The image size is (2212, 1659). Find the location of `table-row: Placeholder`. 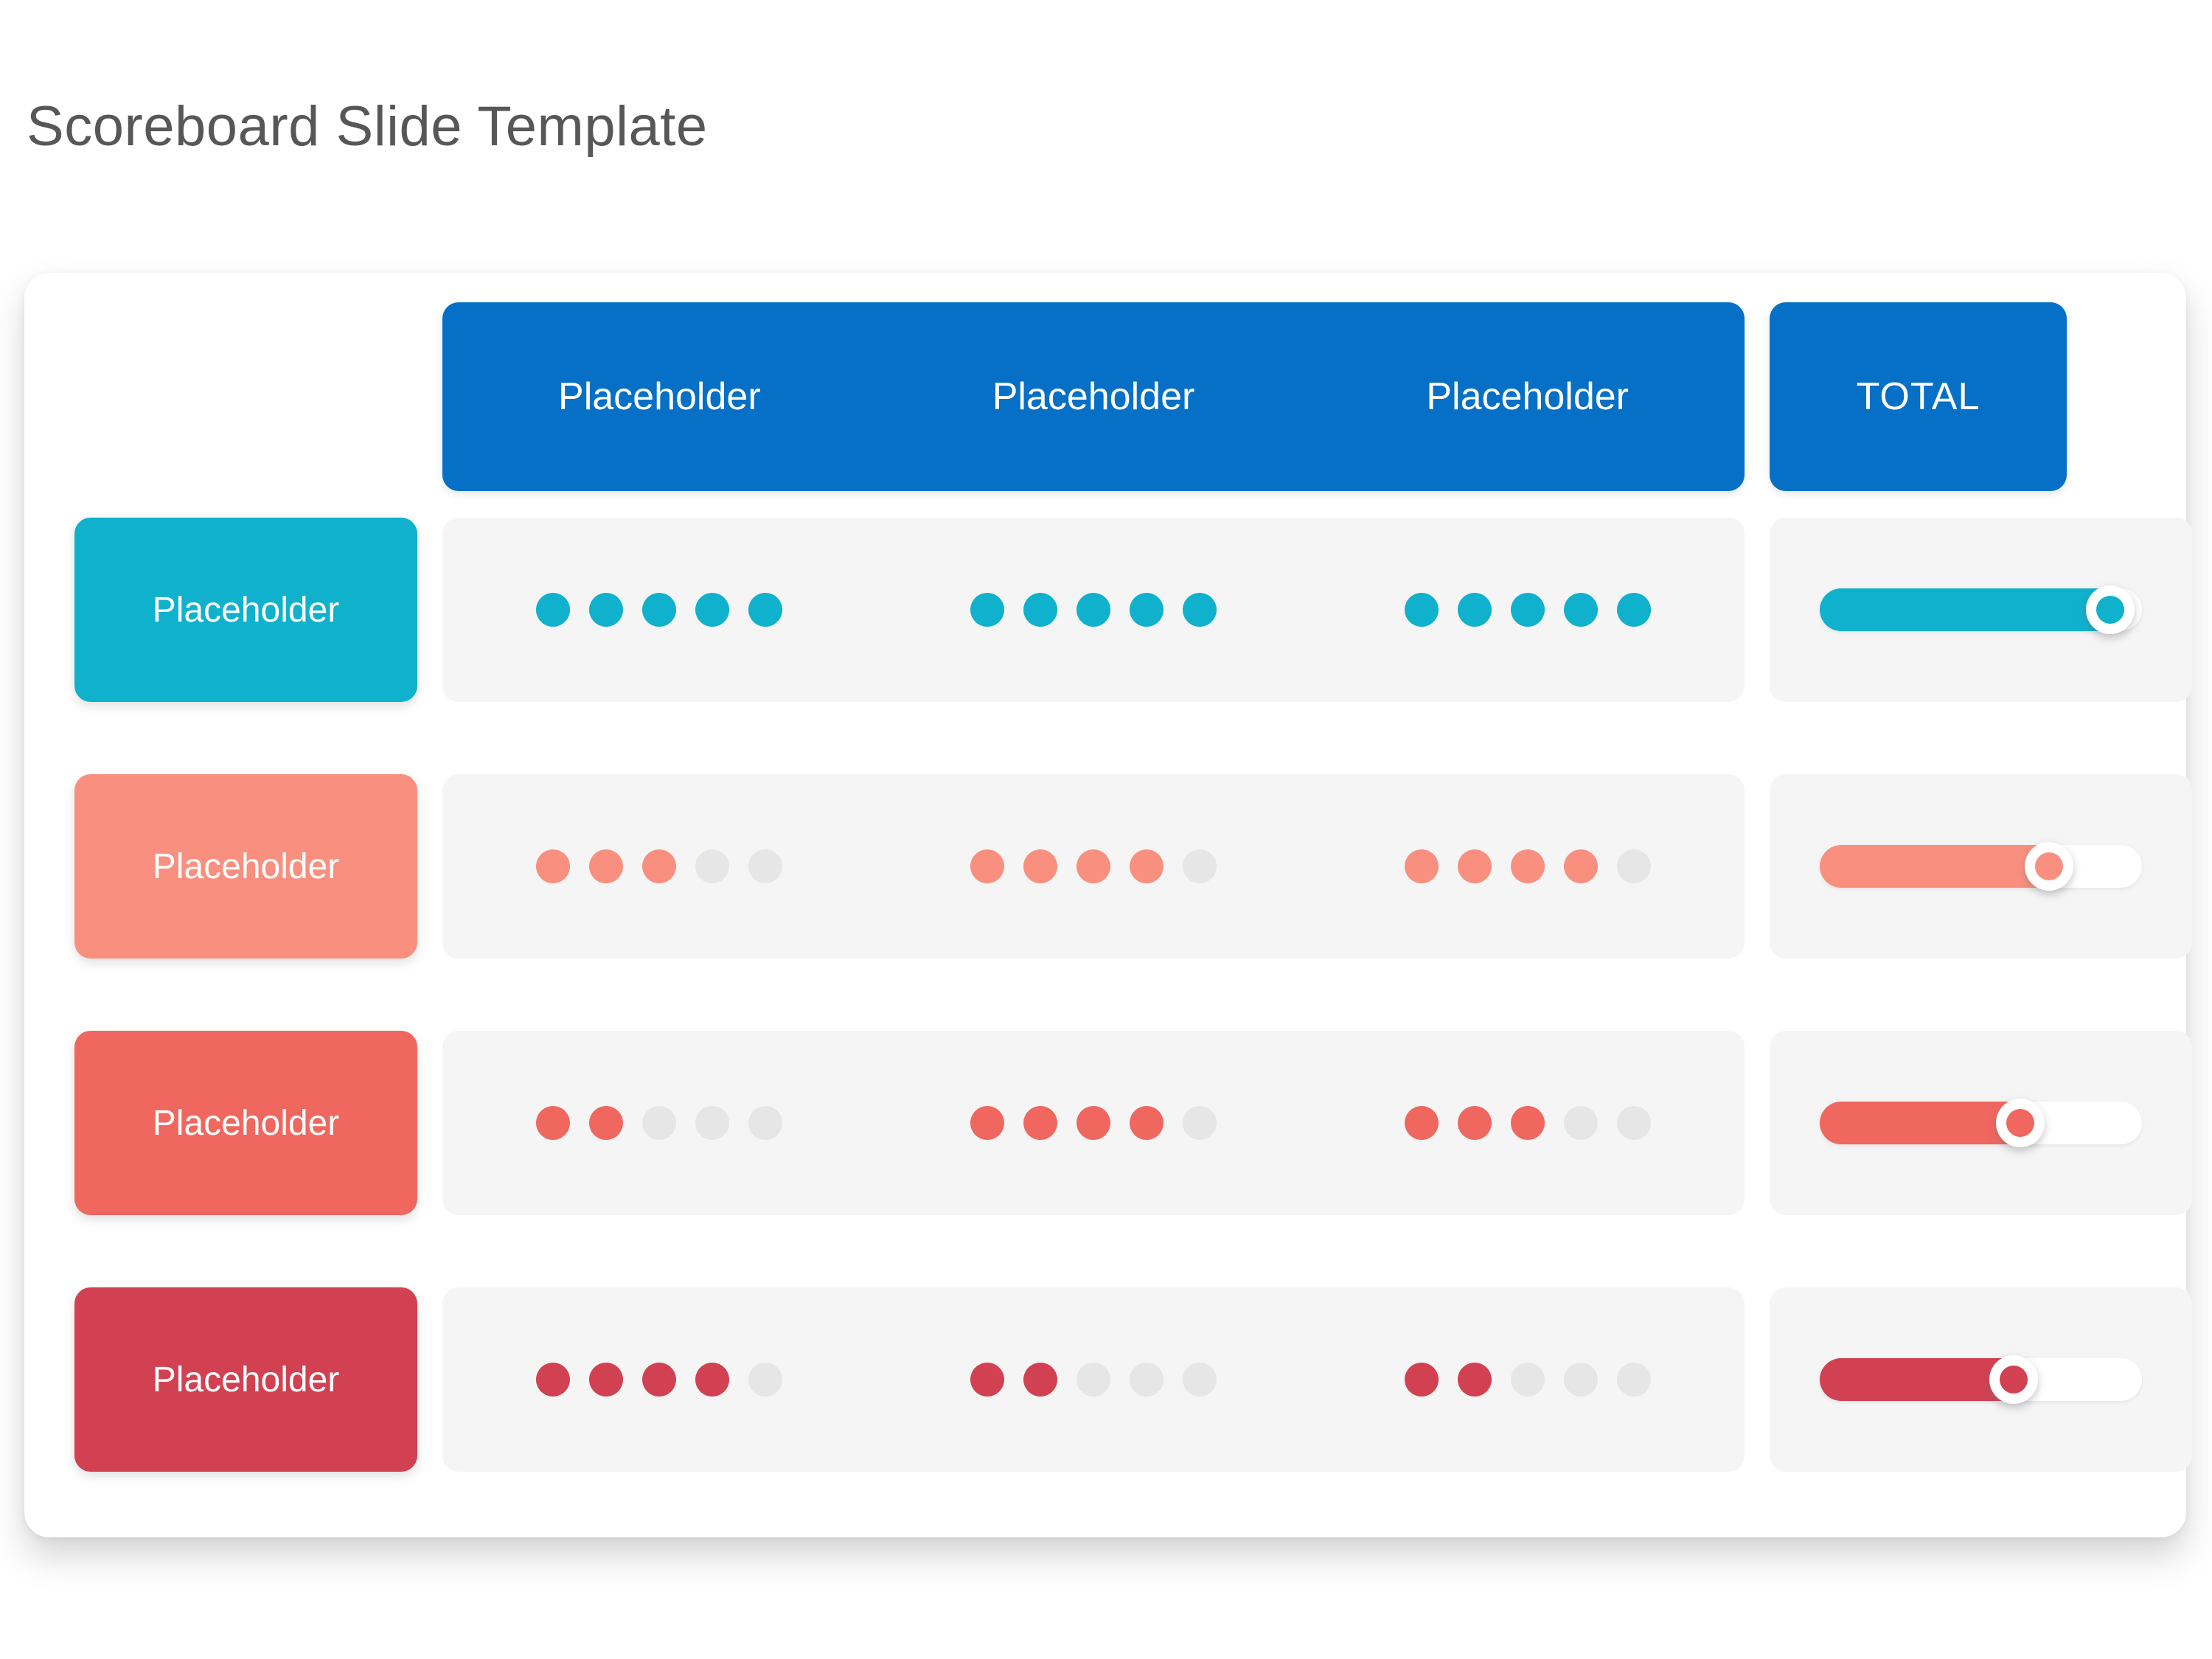

table-row: Placeholder is located at coordinates (1108, 1379).